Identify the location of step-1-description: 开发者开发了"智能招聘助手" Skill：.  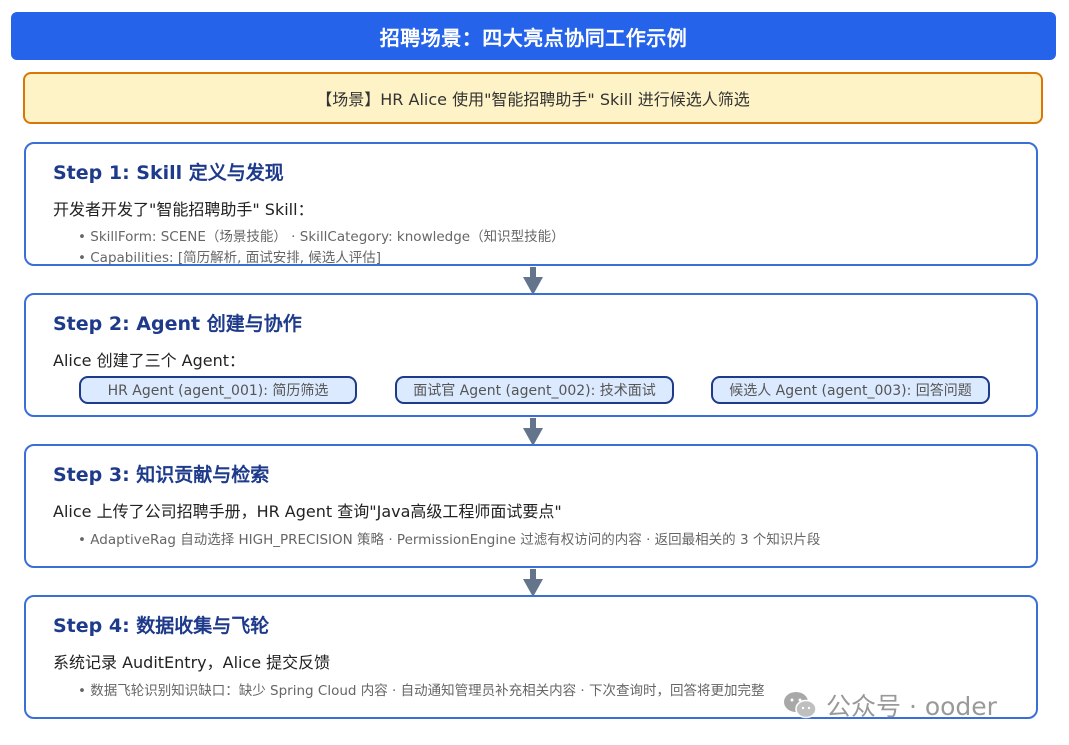
(183, 209).